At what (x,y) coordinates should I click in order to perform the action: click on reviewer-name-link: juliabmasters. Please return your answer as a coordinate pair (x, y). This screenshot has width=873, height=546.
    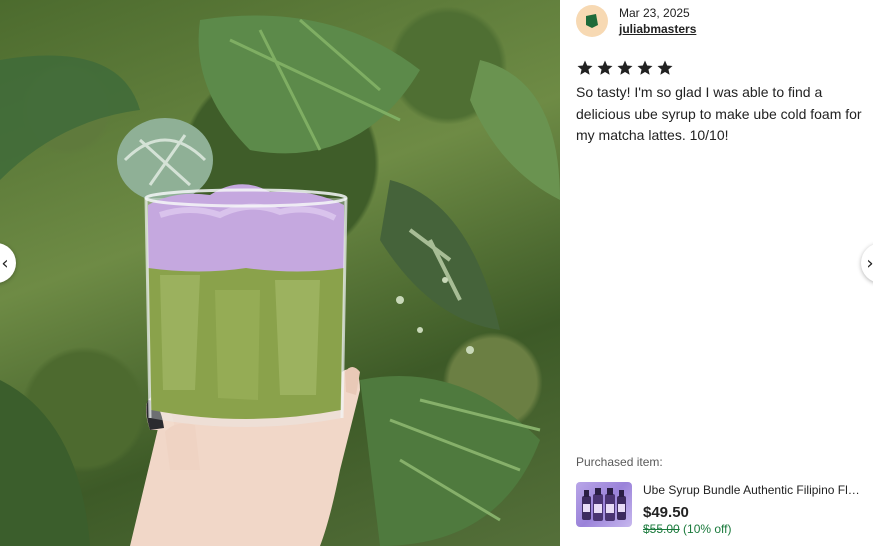
    Looking at the image, I should click on (657, 29).